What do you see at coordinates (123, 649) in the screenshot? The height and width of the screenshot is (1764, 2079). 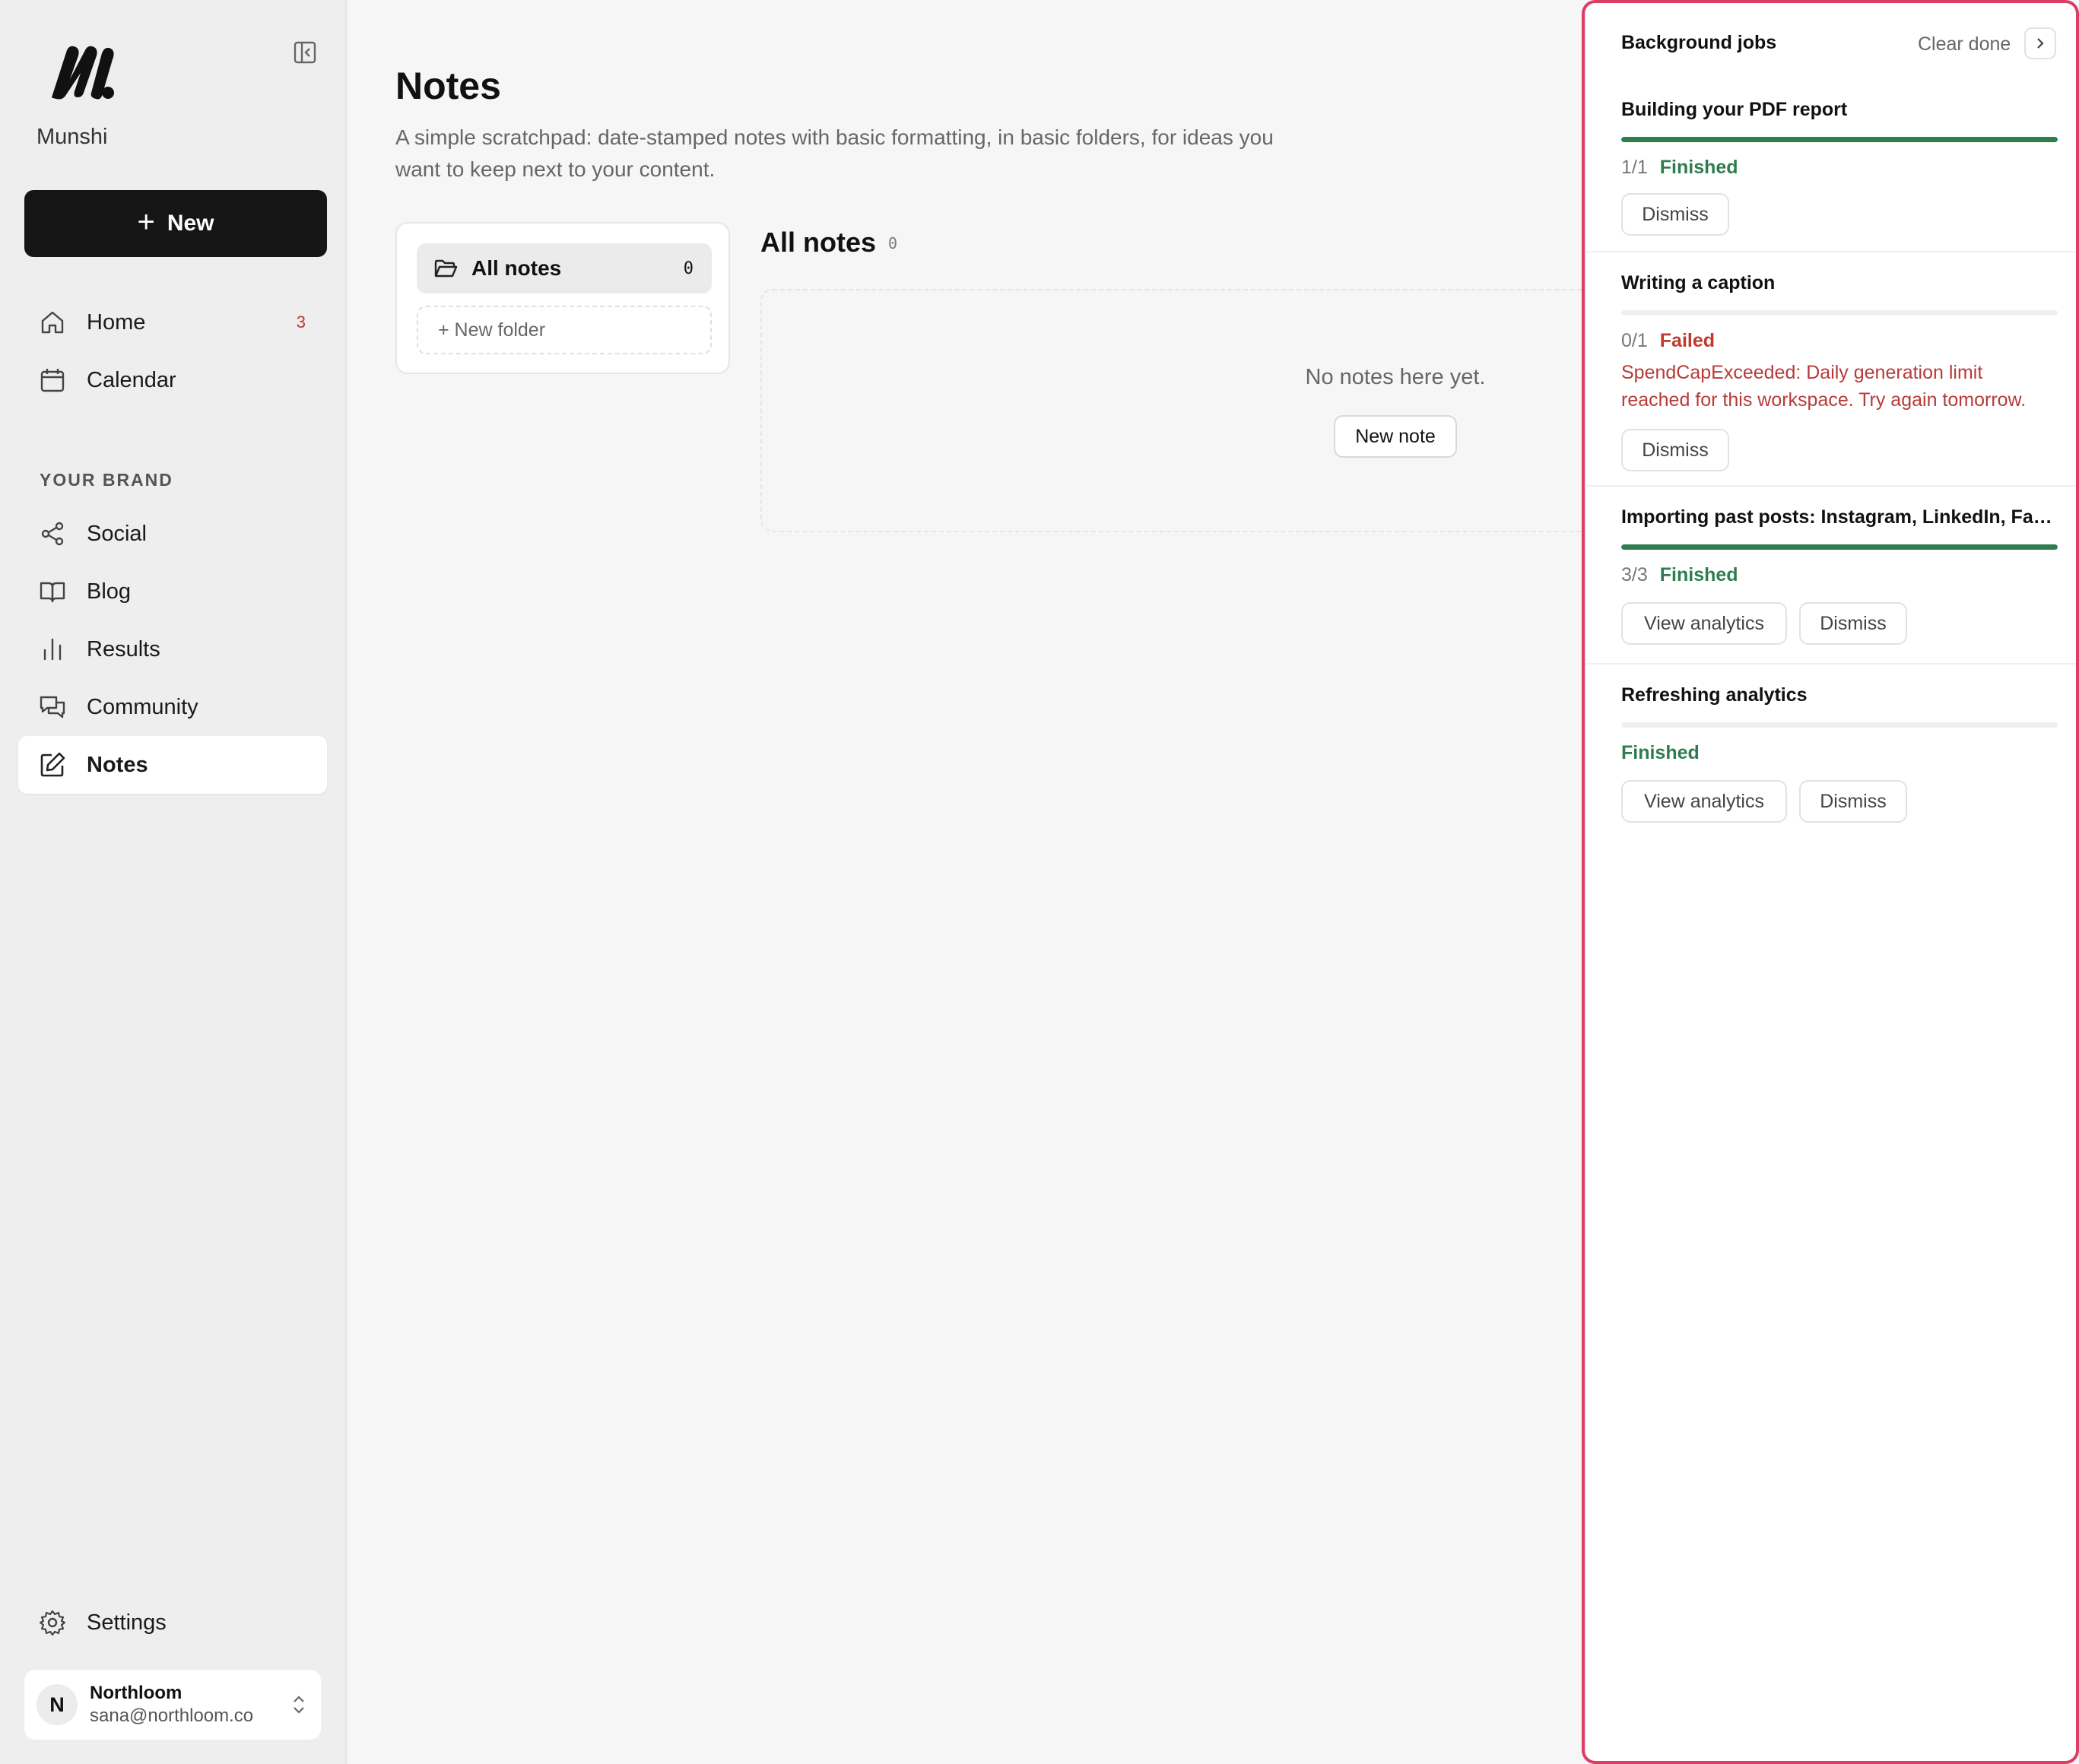 I see `nav-label: Results` at bounding box center [123, 649].